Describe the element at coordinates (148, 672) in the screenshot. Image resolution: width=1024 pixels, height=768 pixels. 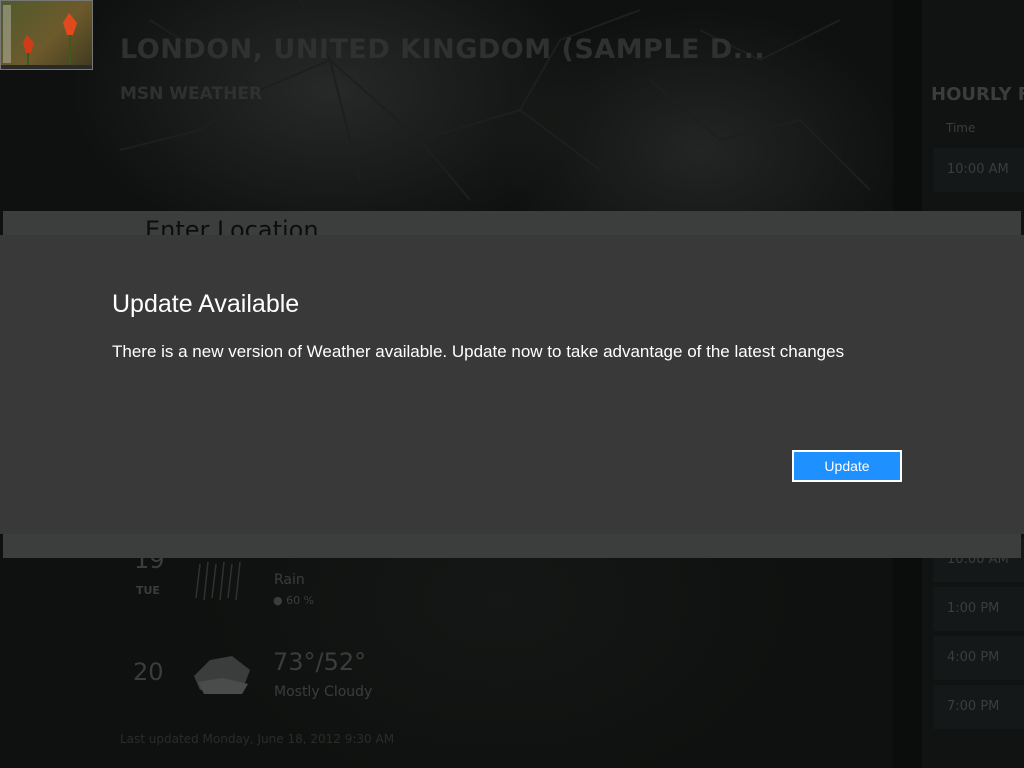
I see `forecast-day-number: 20` at that location.